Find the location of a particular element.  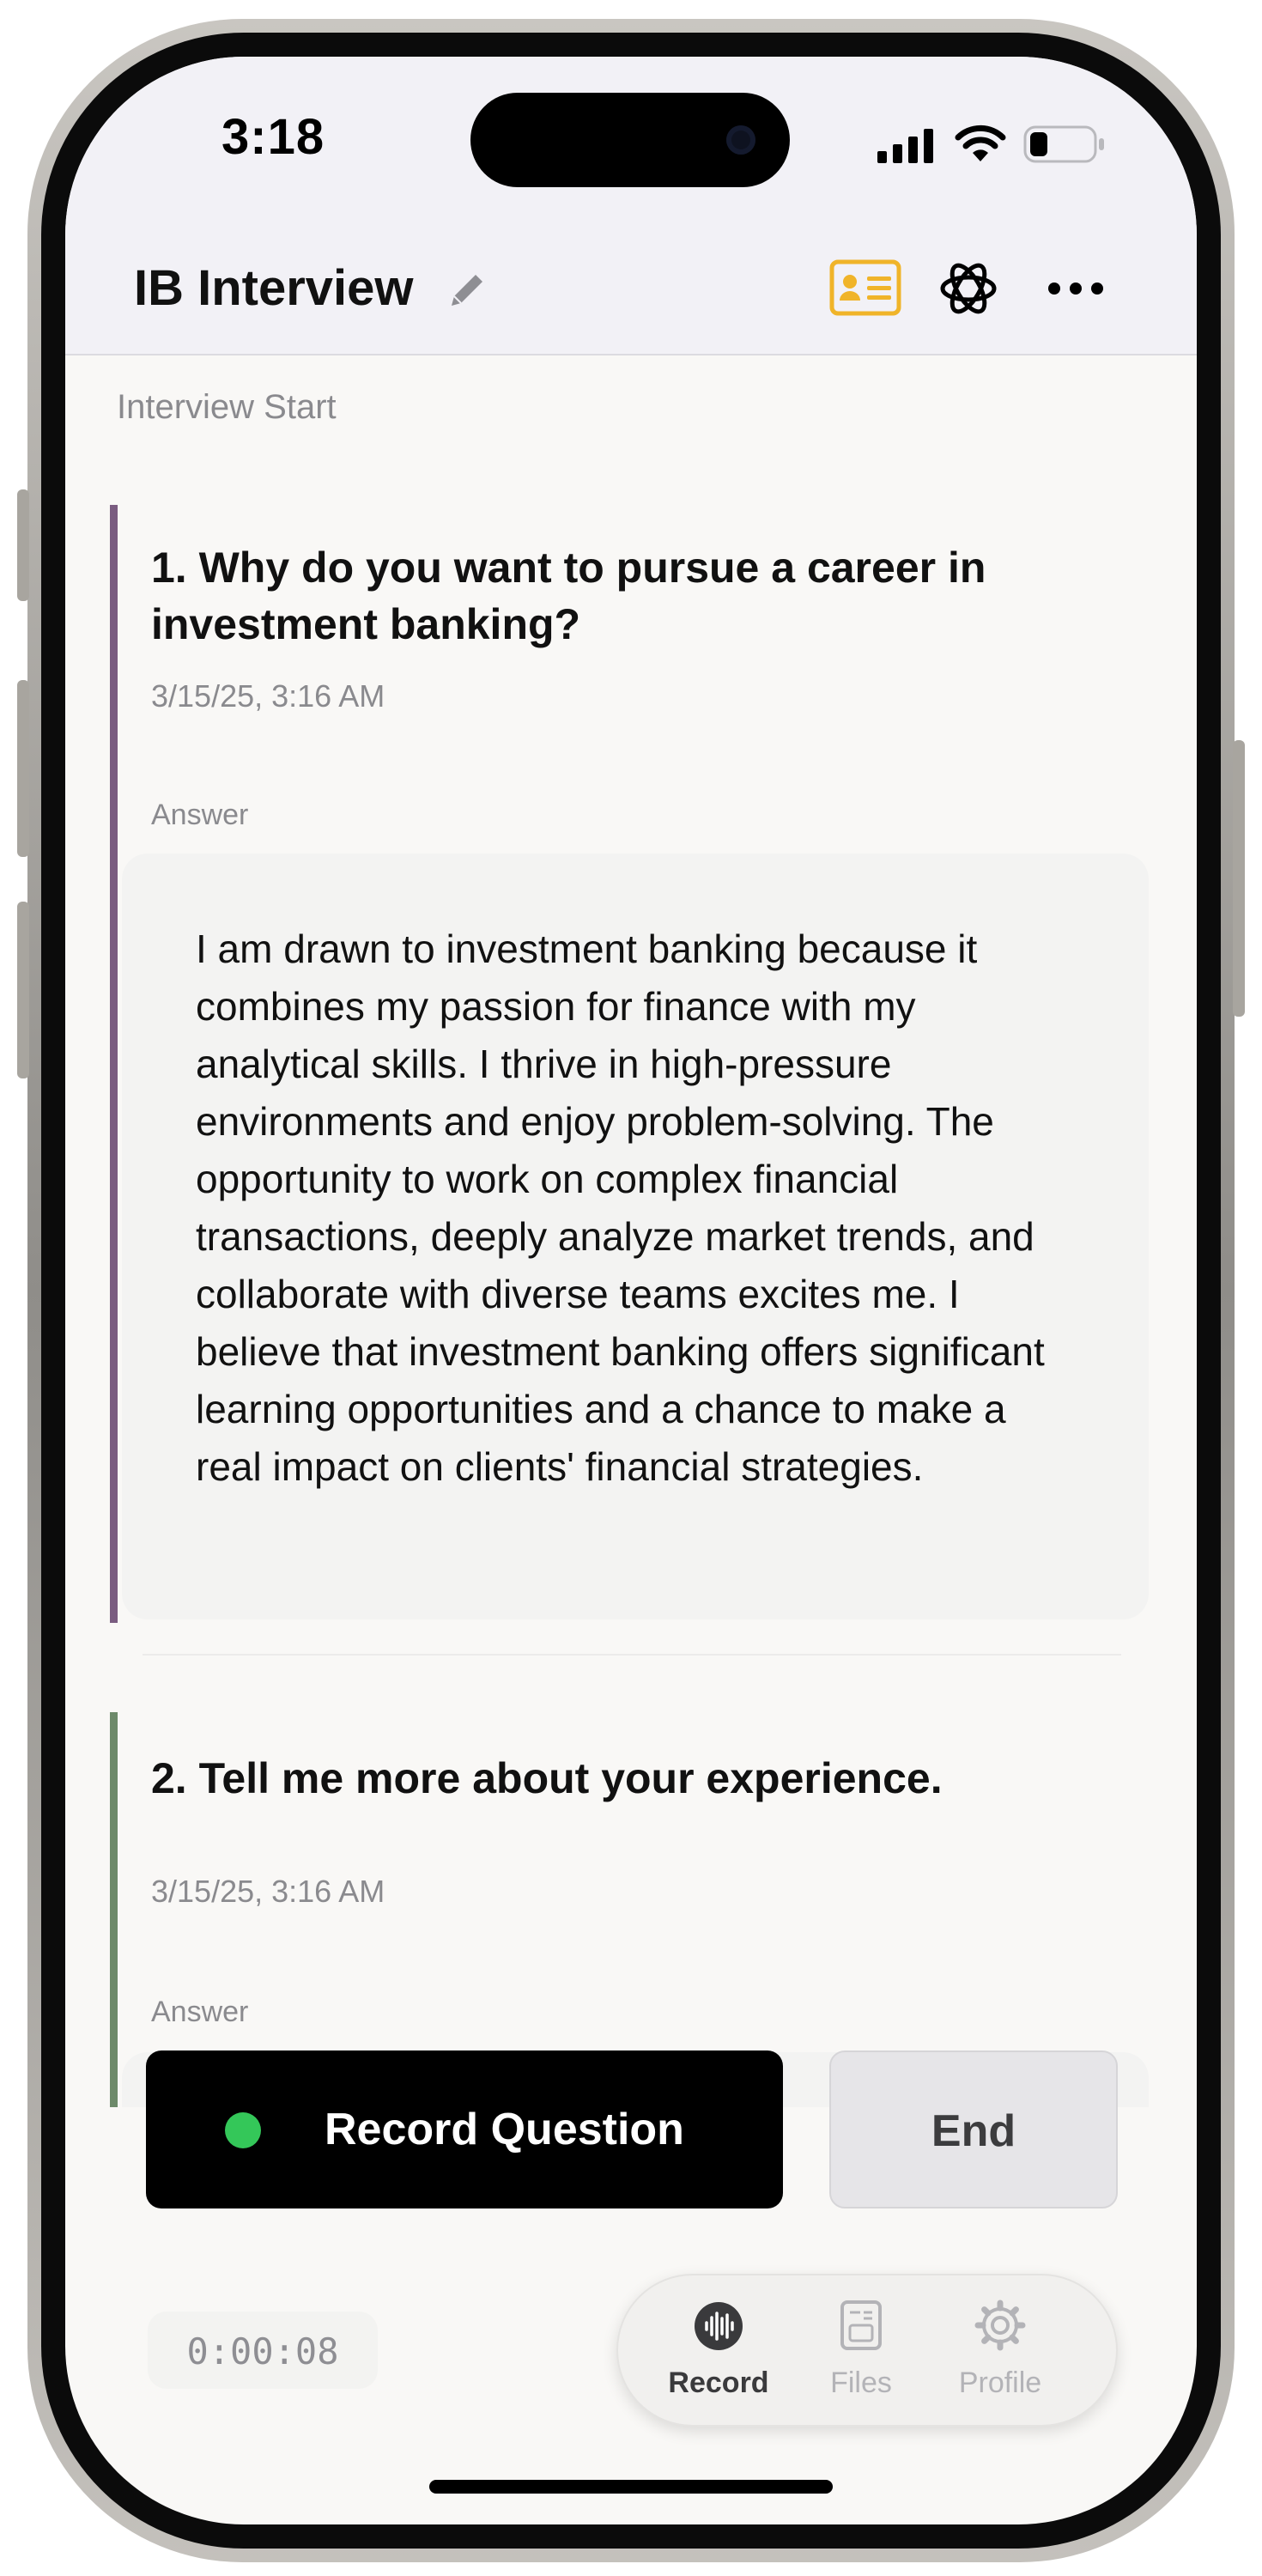

status-time: 3:18 is located at coordinates (273, 137).